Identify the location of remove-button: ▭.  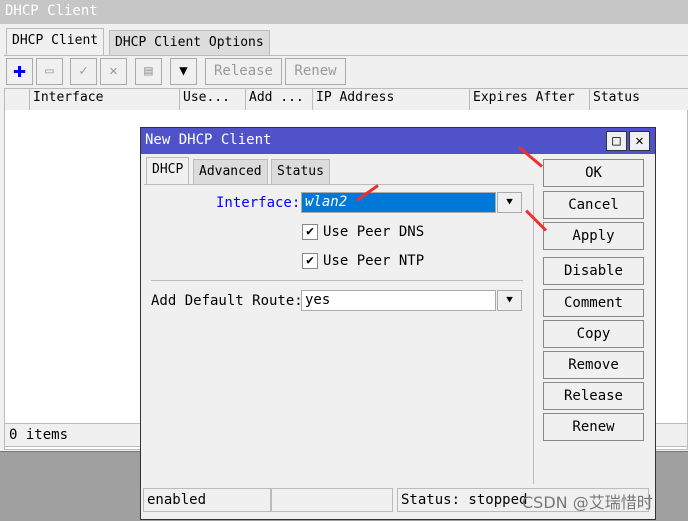
(49, 71).